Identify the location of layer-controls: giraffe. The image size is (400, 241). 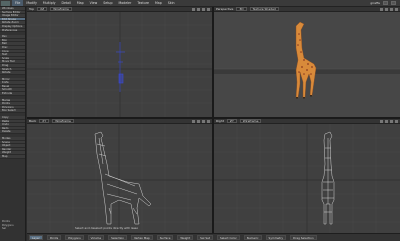
(383, 3).